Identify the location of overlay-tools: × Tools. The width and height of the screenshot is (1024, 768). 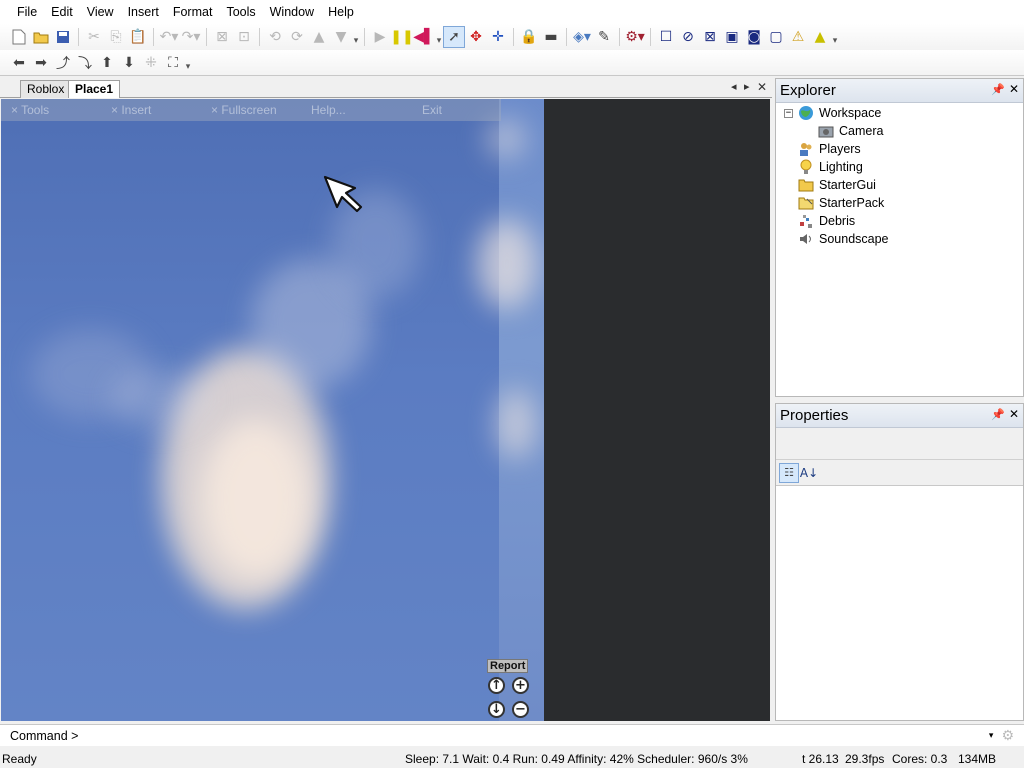
(30, 110).